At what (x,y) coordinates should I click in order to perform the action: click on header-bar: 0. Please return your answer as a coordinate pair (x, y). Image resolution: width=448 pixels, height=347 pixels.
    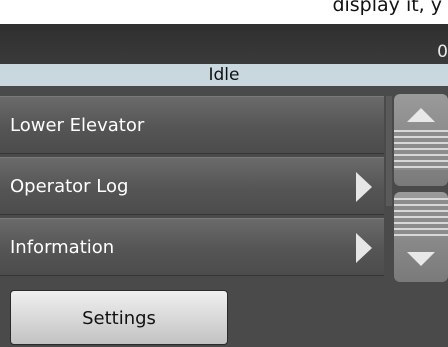
    Looking at the image, I should click on (224, 44).